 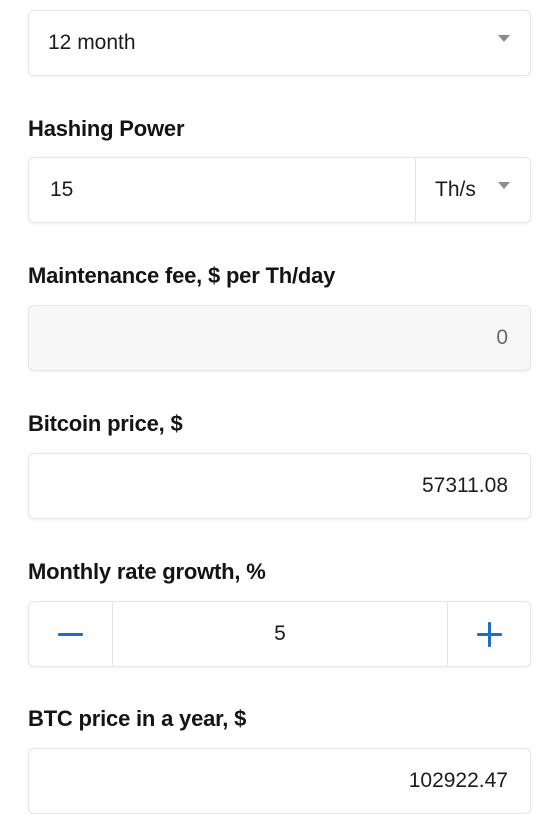 What do you see at coordinates (279, 43) in the screenshot?
I see `period-select: 12 month` at bounding box center [279, 43].